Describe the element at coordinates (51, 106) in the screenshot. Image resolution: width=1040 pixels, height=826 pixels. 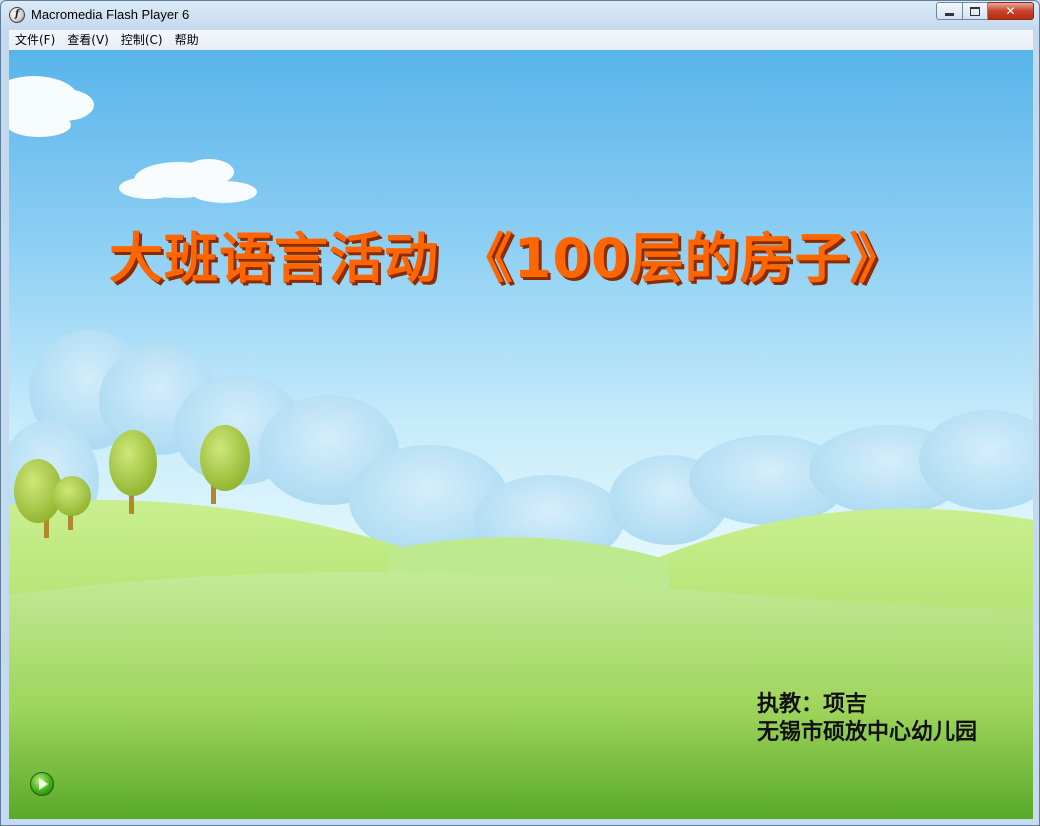
I see `cloud-top-left` at that location.